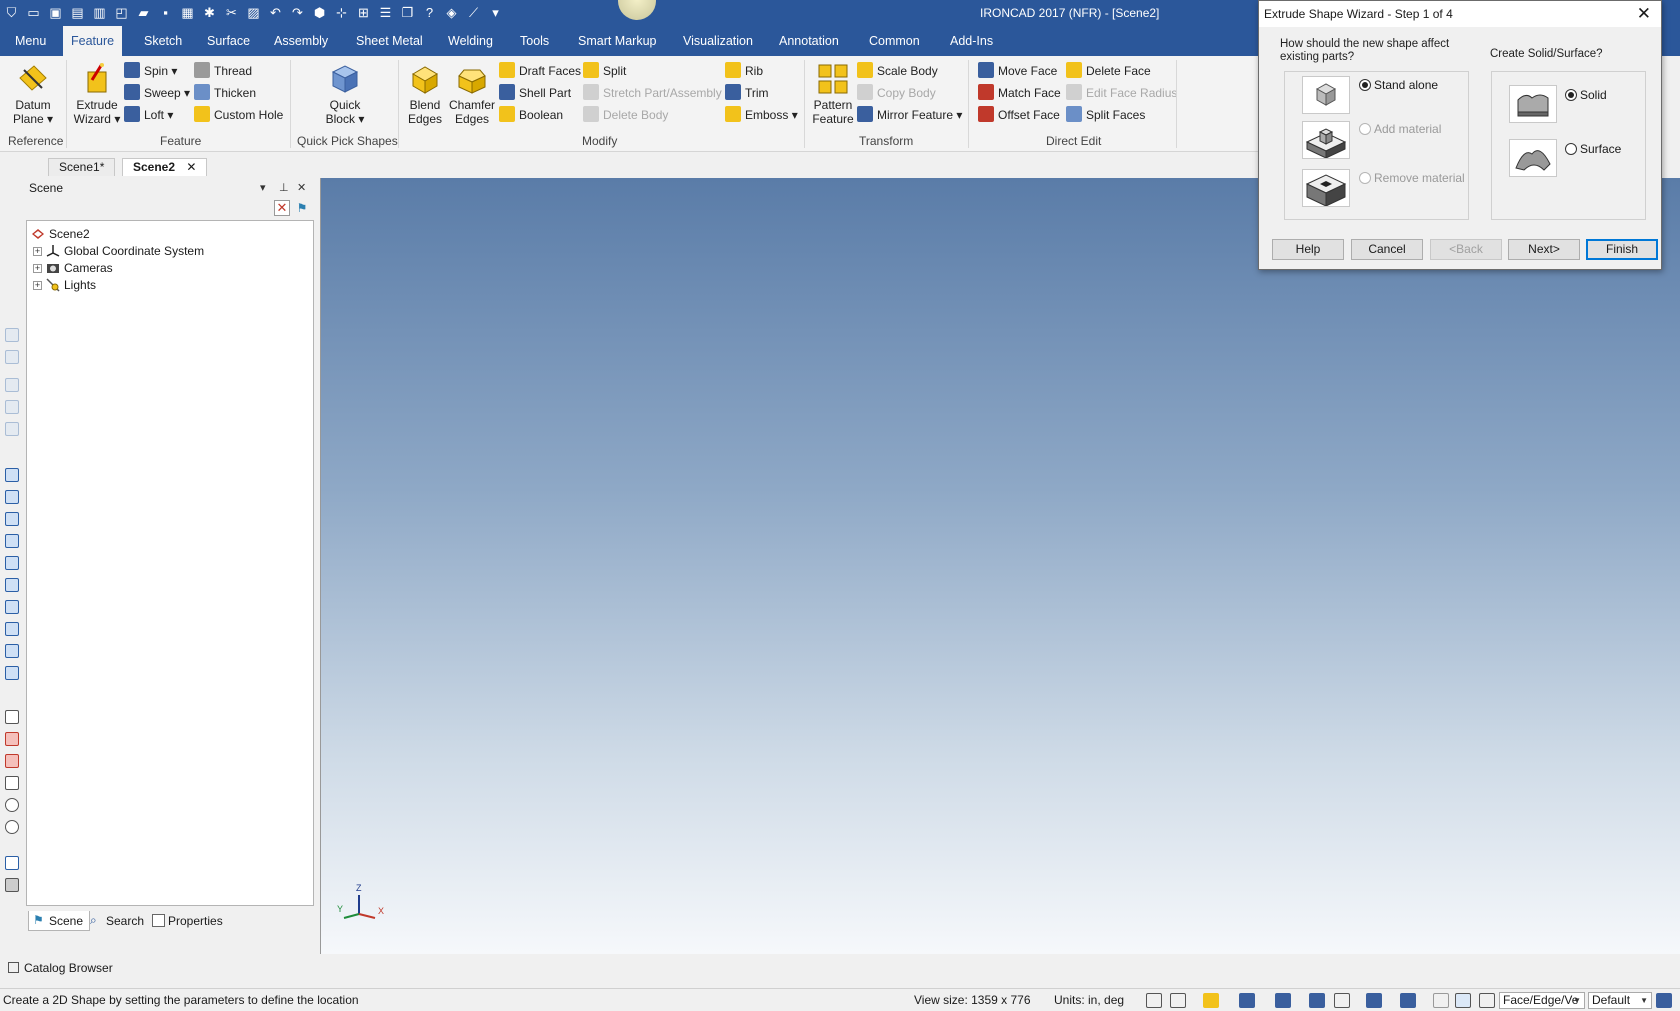 The image size is (1680, 1011). What do you see at coordinates (341, 12) in the screenshot?
I see `triball-icon: ⊹` at bounding box center [341, 12].